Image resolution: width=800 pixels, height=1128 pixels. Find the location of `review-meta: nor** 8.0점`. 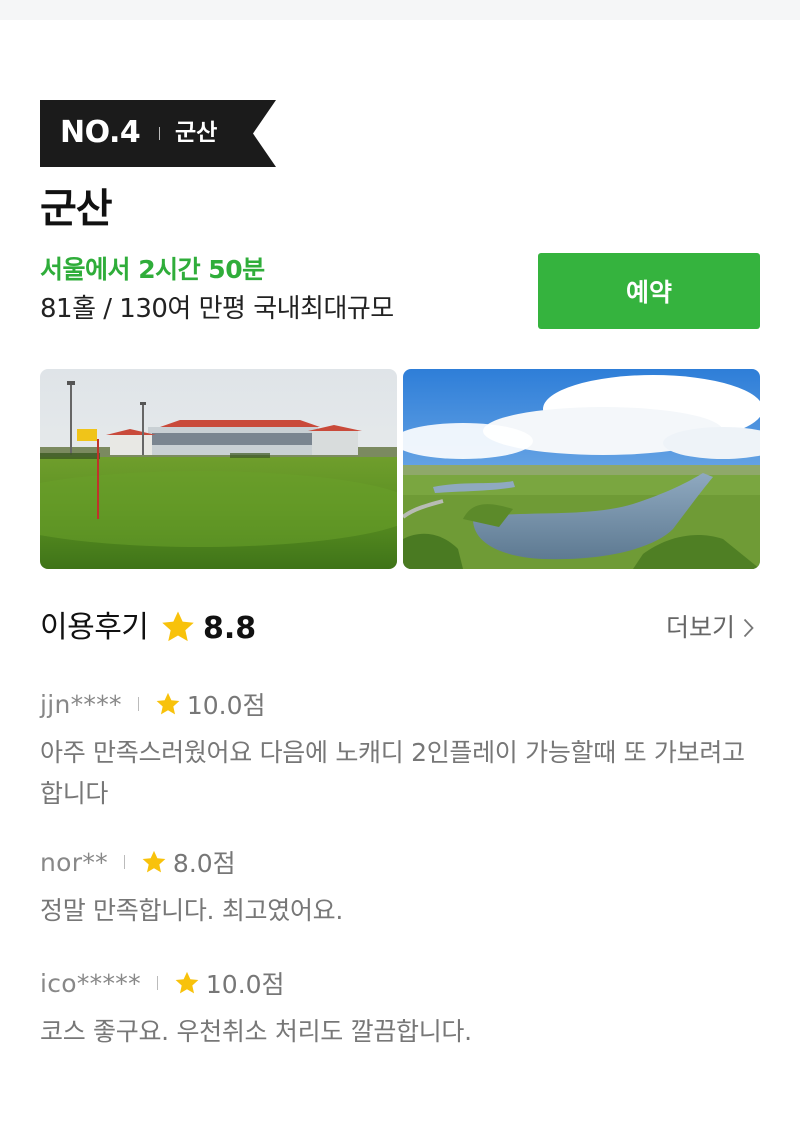

review-meta: nor** 8.0점 is located at coordinates (400, 862).